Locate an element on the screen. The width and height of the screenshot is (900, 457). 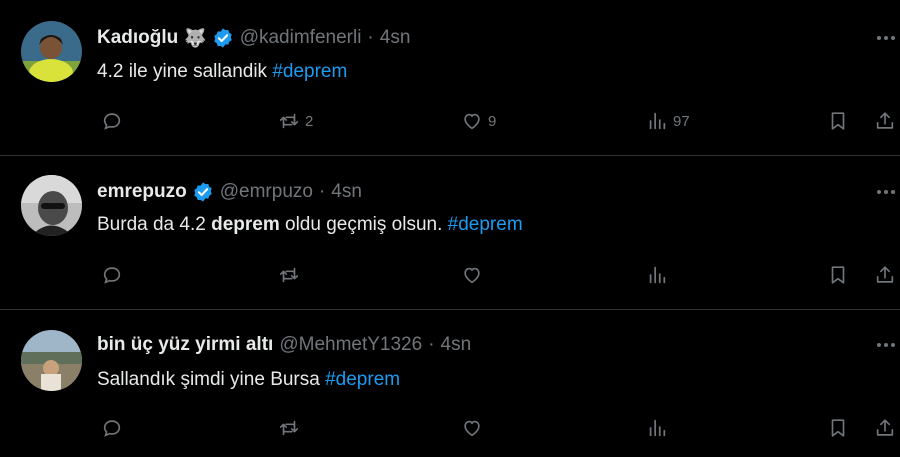
author-name: bin üç yüz yirmi altı is located at coordinates (185, 345).